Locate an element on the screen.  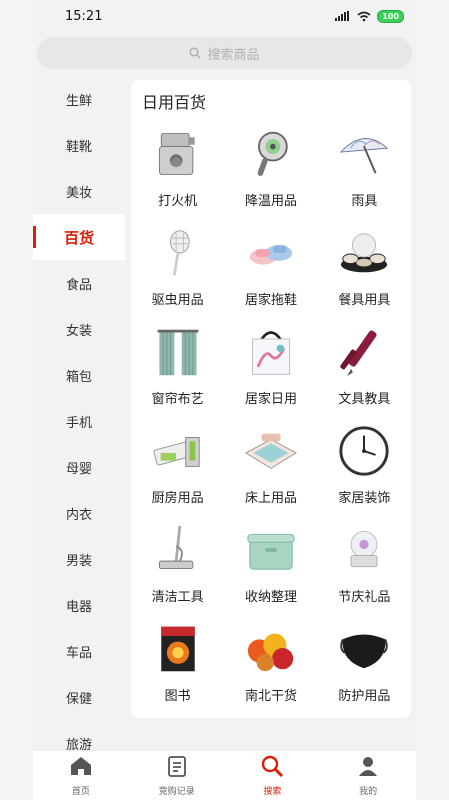
sidebar-item: 母婴 is located at coordinates (79, 467).